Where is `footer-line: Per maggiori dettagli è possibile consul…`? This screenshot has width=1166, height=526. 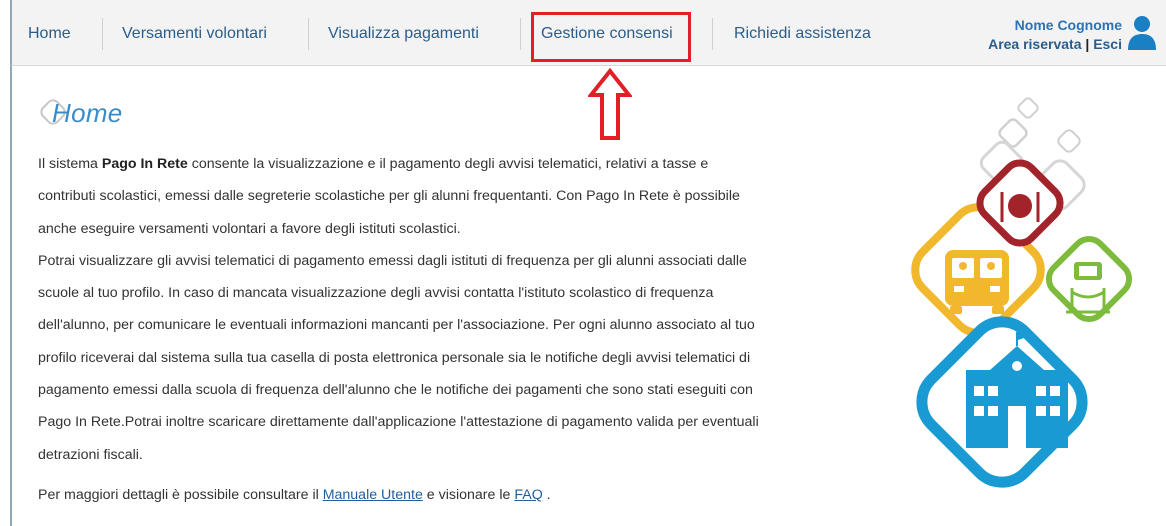 footer-line: Per maggiori dettagli è possibile consul… is located at coordinates (463, 495).